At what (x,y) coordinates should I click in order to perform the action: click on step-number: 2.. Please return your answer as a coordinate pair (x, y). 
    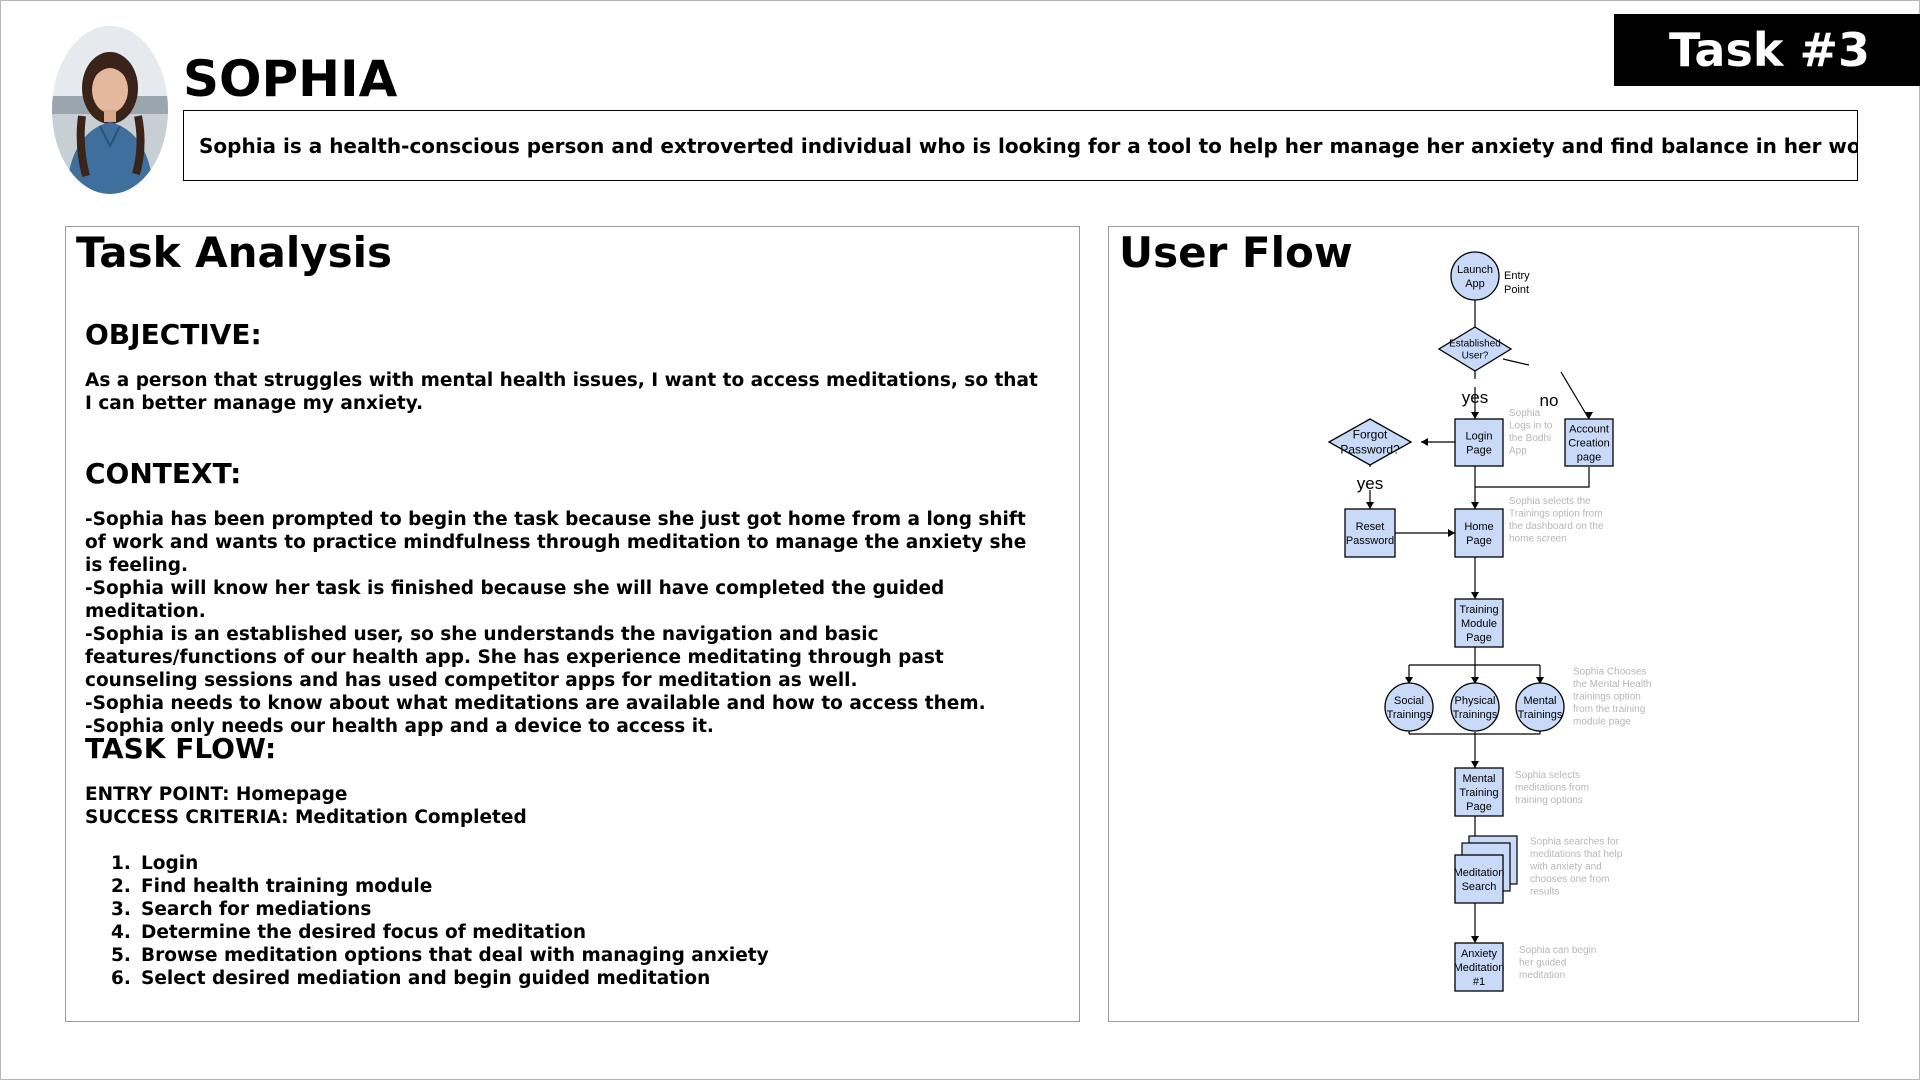
    Looking at the image, I should click on (121, 886).